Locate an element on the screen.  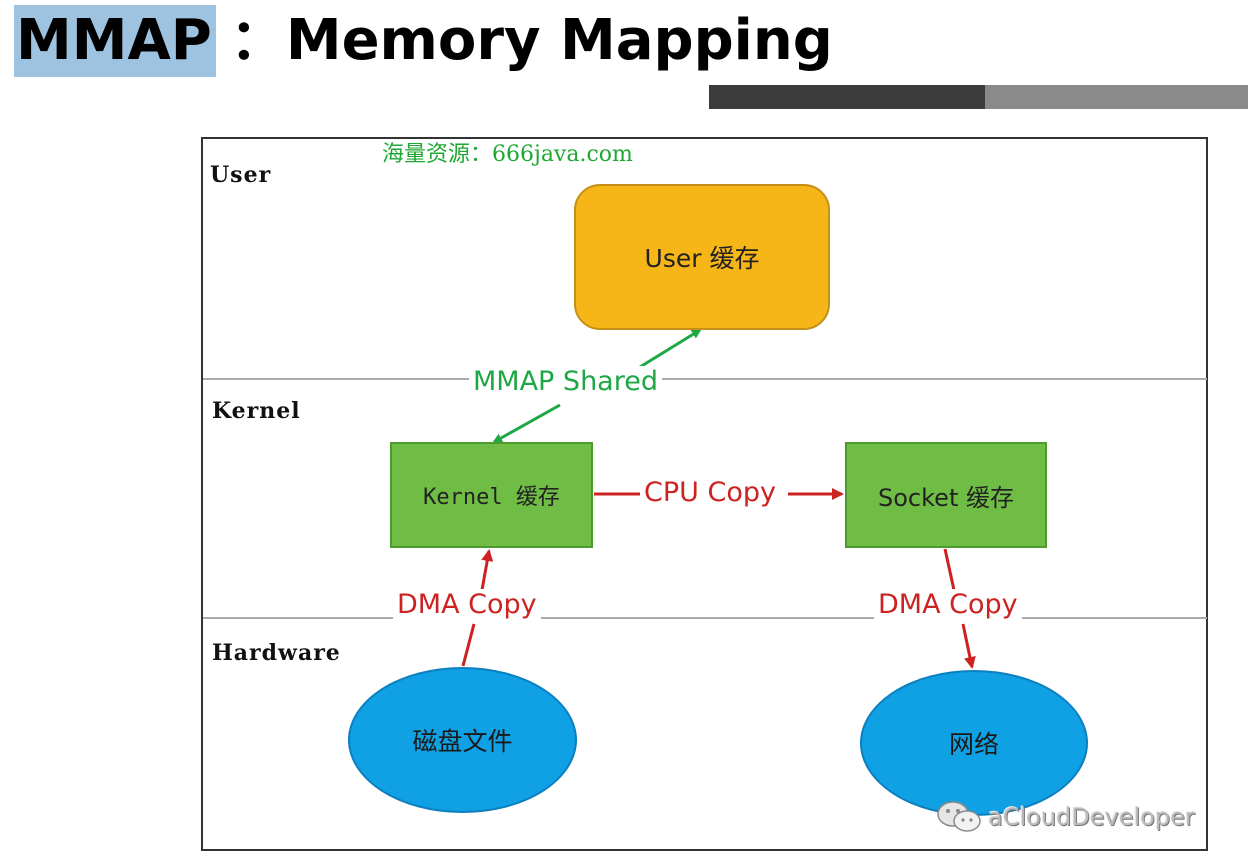
title-highlight: MMAP is located at coordinates (115, 41).